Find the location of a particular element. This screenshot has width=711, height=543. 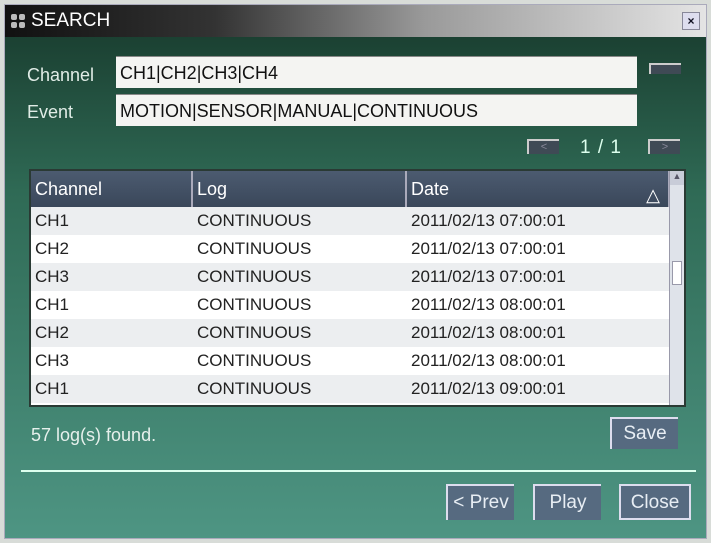

header-channel: Channel is located at coordinates (112, 189).